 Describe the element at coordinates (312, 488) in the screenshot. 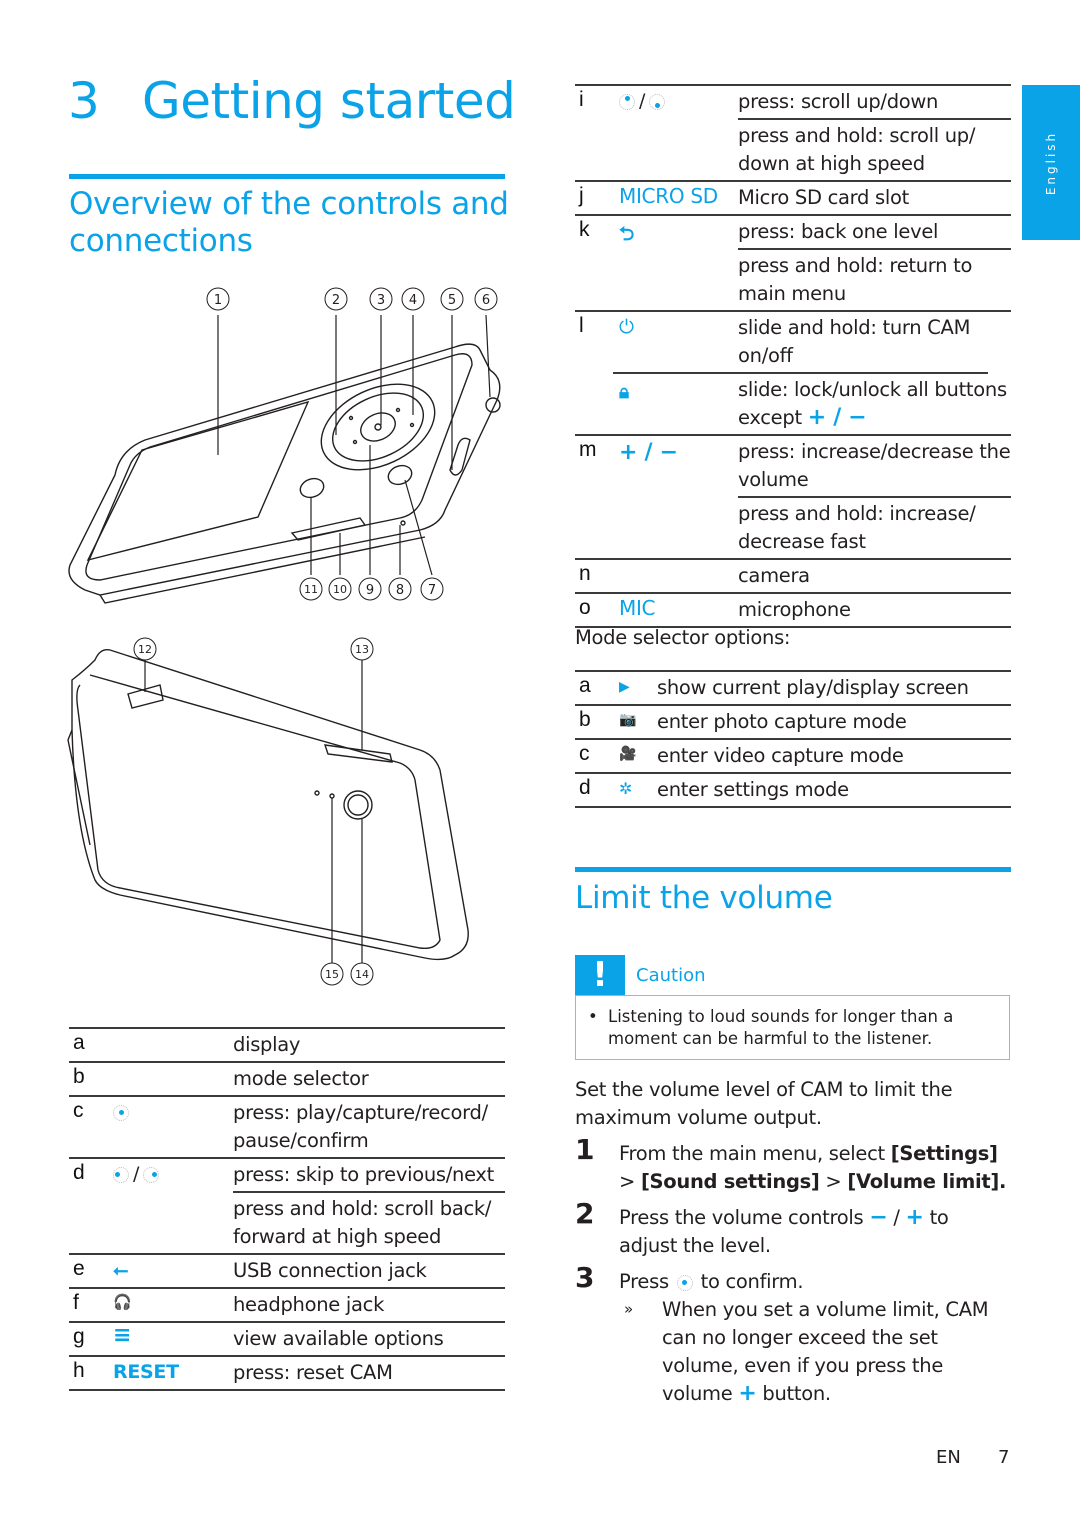

I see `menu-button` at that location.